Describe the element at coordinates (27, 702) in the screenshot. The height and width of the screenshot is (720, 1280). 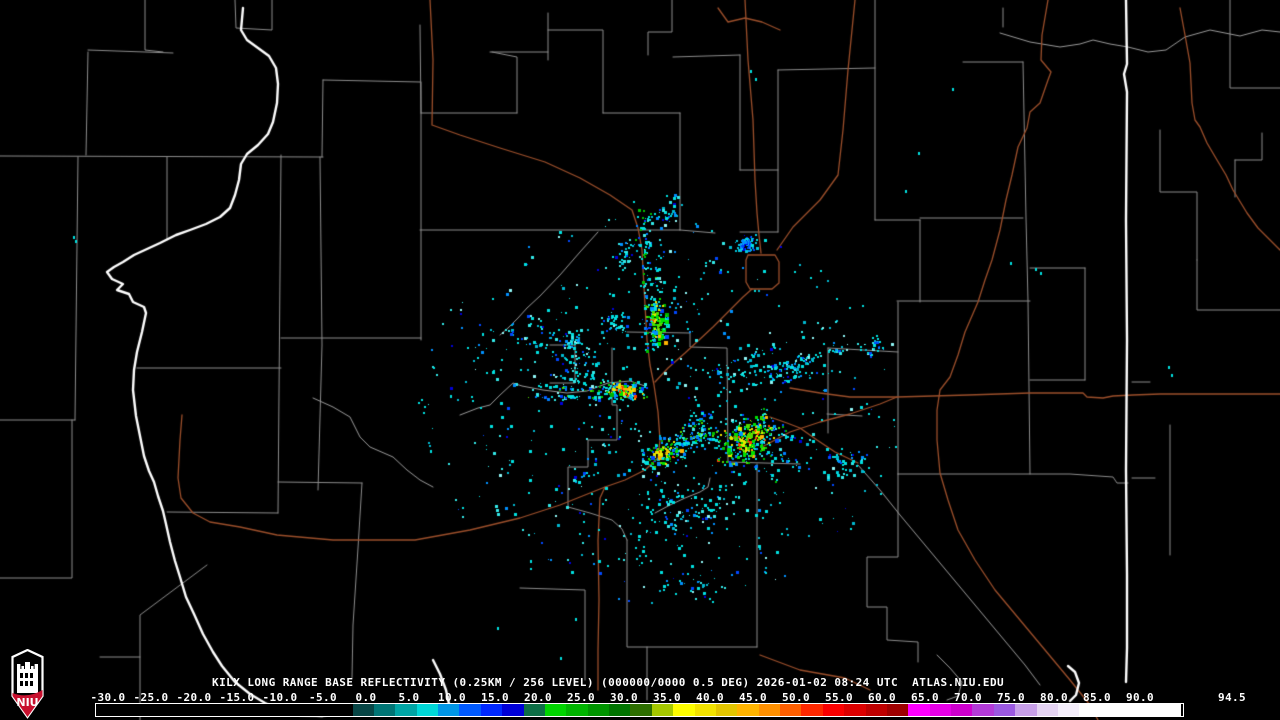
I see `niu-logo-text: NIU` at that location.